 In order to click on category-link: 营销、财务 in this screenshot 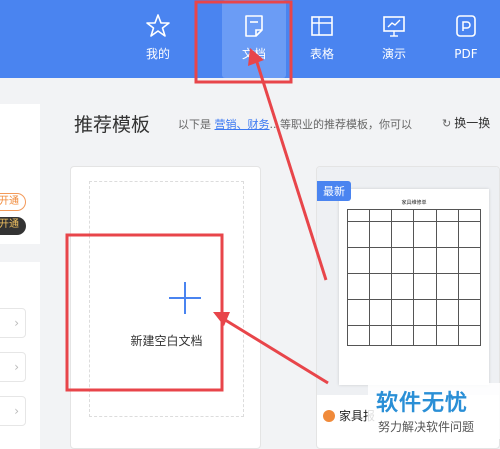, I will do `click(242, 124)`.